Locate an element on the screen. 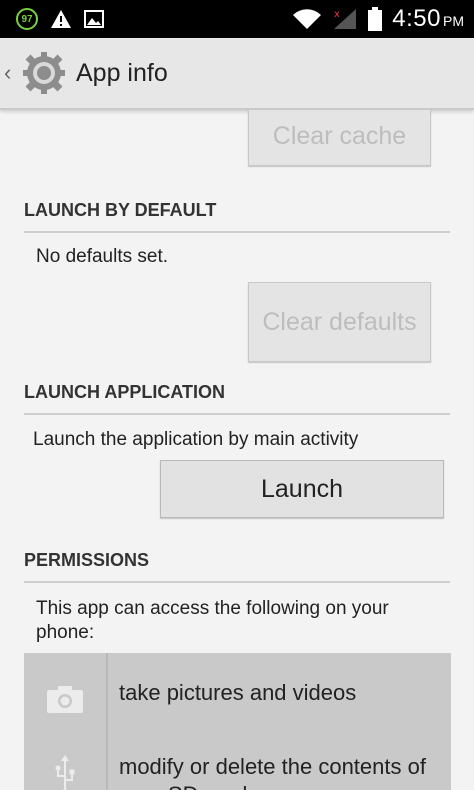 This screenshot has height=790, width=474. warning-icon is located at coordinates (61, 19).